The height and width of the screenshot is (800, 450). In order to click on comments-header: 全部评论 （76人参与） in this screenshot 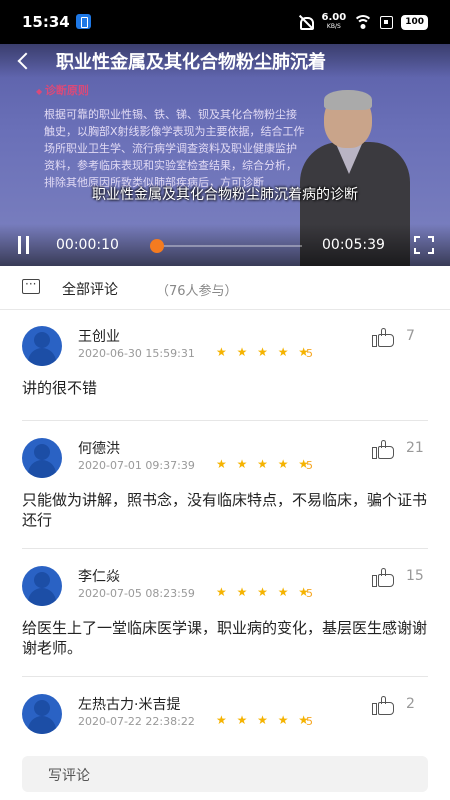, I will do `click(225, 288)`.